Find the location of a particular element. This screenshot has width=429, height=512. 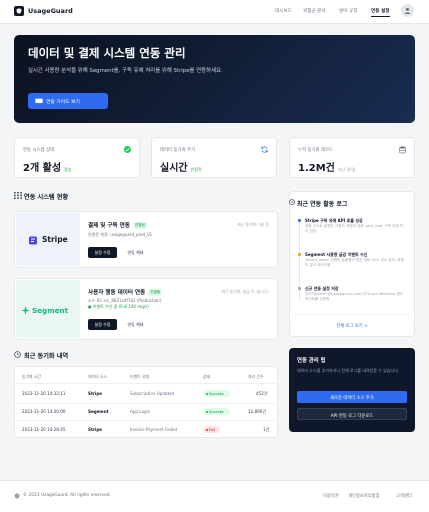

stripe-edit-settings-button: 설정 수정 is located at coordinates (102, 252).